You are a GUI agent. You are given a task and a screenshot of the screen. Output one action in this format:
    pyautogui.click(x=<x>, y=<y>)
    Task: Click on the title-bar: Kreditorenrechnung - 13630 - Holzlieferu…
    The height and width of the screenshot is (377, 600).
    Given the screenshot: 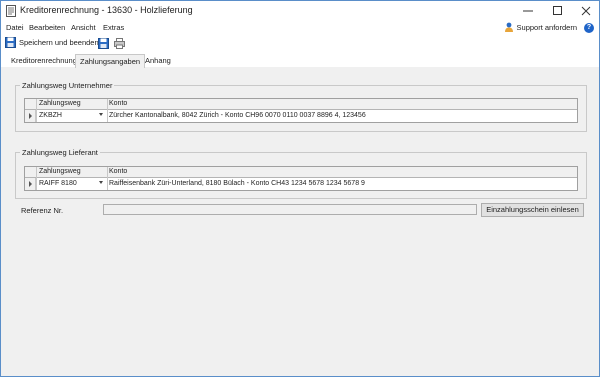 What is the action you would take?
    pyautogui.click(x=300, y=11)
    